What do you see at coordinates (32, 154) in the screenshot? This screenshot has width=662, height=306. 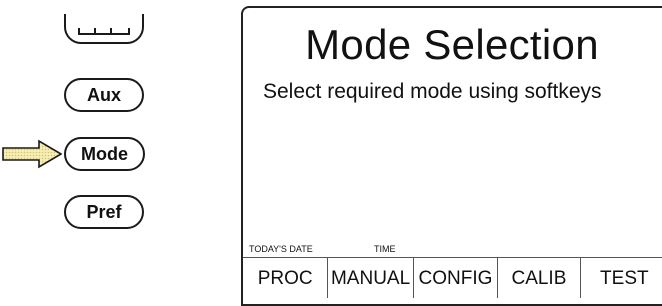 I see `selection-arrow-icon` at bounding box center [32, 154].